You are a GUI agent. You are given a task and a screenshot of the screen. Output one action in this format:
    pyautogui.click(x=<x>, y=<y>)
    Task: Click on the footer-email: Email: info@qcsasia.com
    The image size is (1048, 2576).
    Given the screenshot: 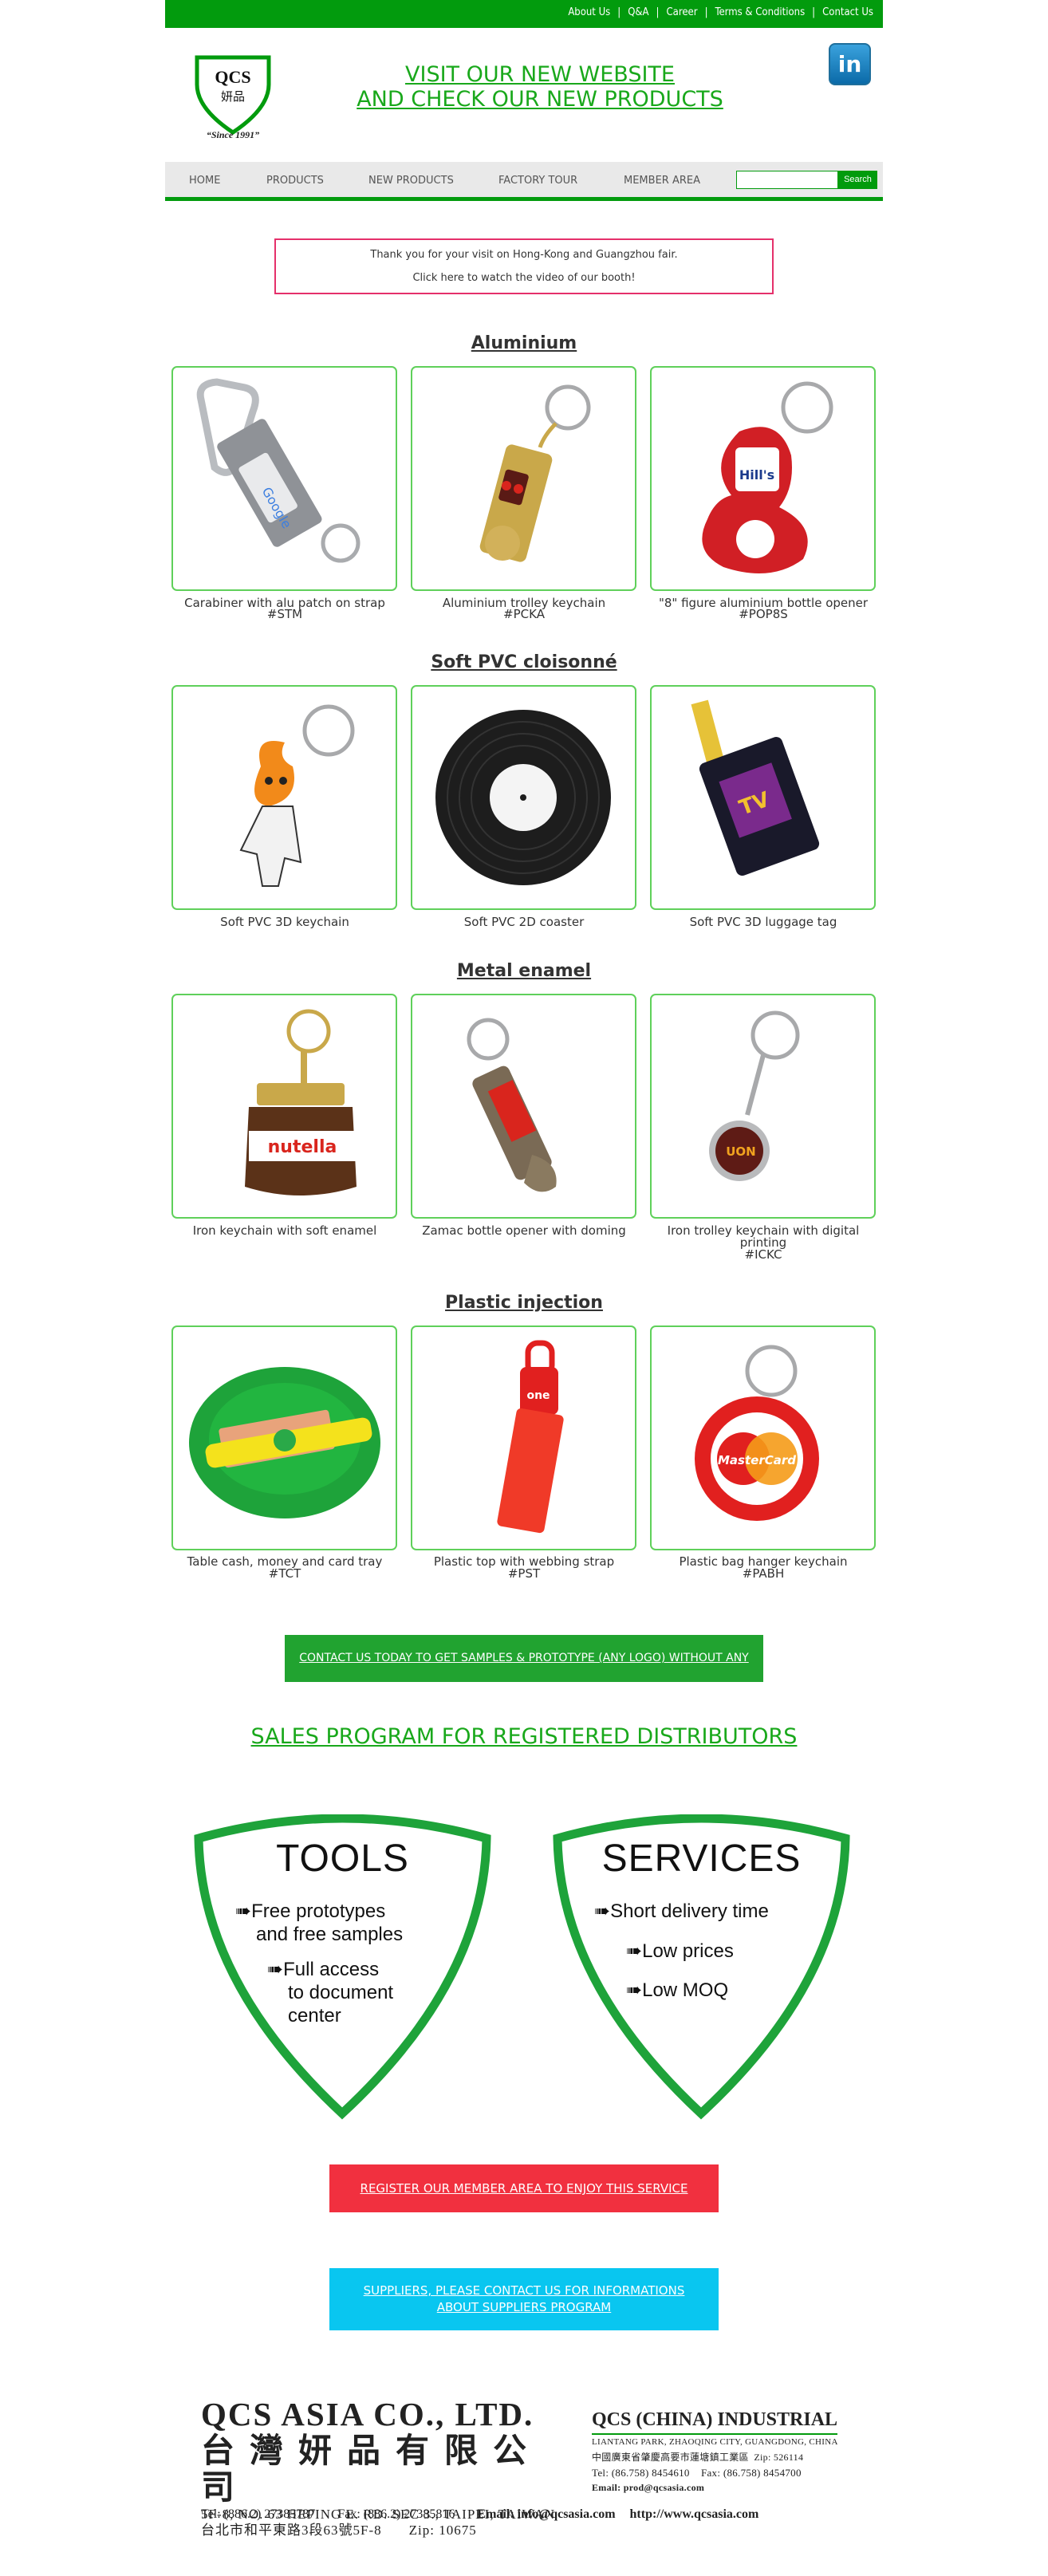 What is the action you would take?
    pyautogui.click(x=546, y=2514)
    